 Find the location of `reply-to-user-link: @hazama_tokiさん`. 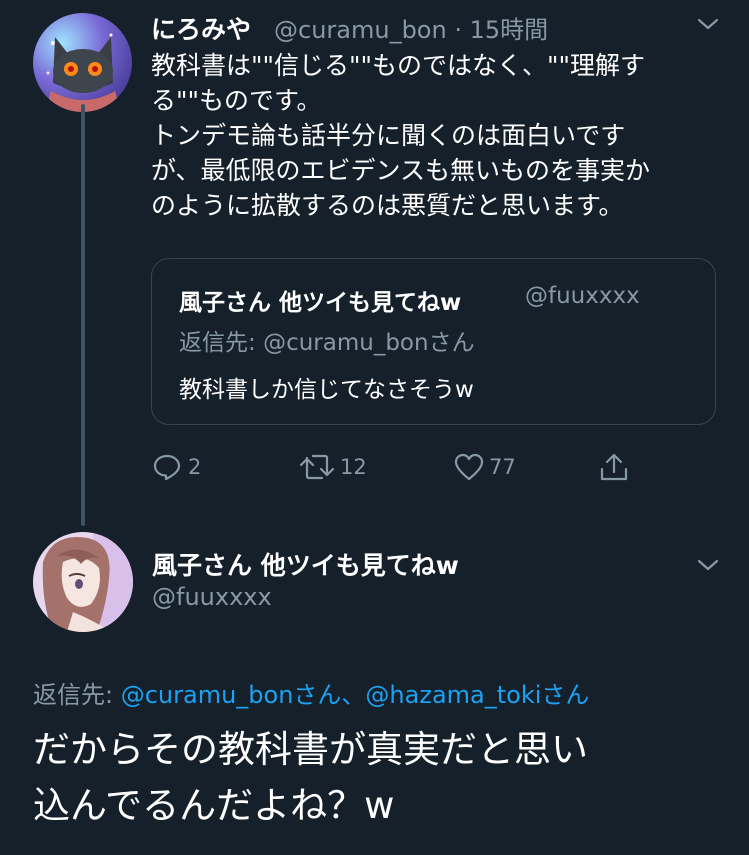

reply-to-user-link: @hazama_tokiさん is located at coordinates (477, 695).